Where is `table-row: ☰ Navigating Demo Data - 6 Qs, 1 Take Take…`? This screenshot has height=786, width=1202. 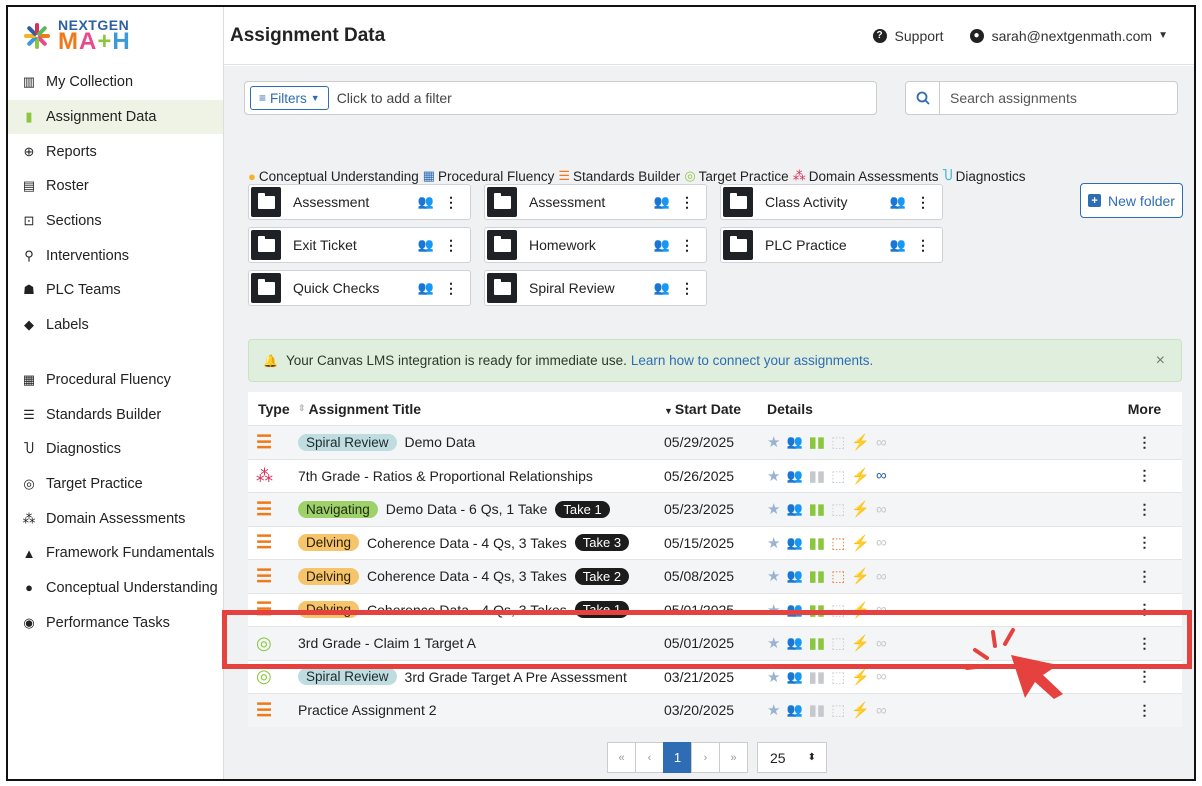 table-row: ☰ Navigating Demo Data - 6 Qs, 1 Take Take… is located at coordinates (715, 509).